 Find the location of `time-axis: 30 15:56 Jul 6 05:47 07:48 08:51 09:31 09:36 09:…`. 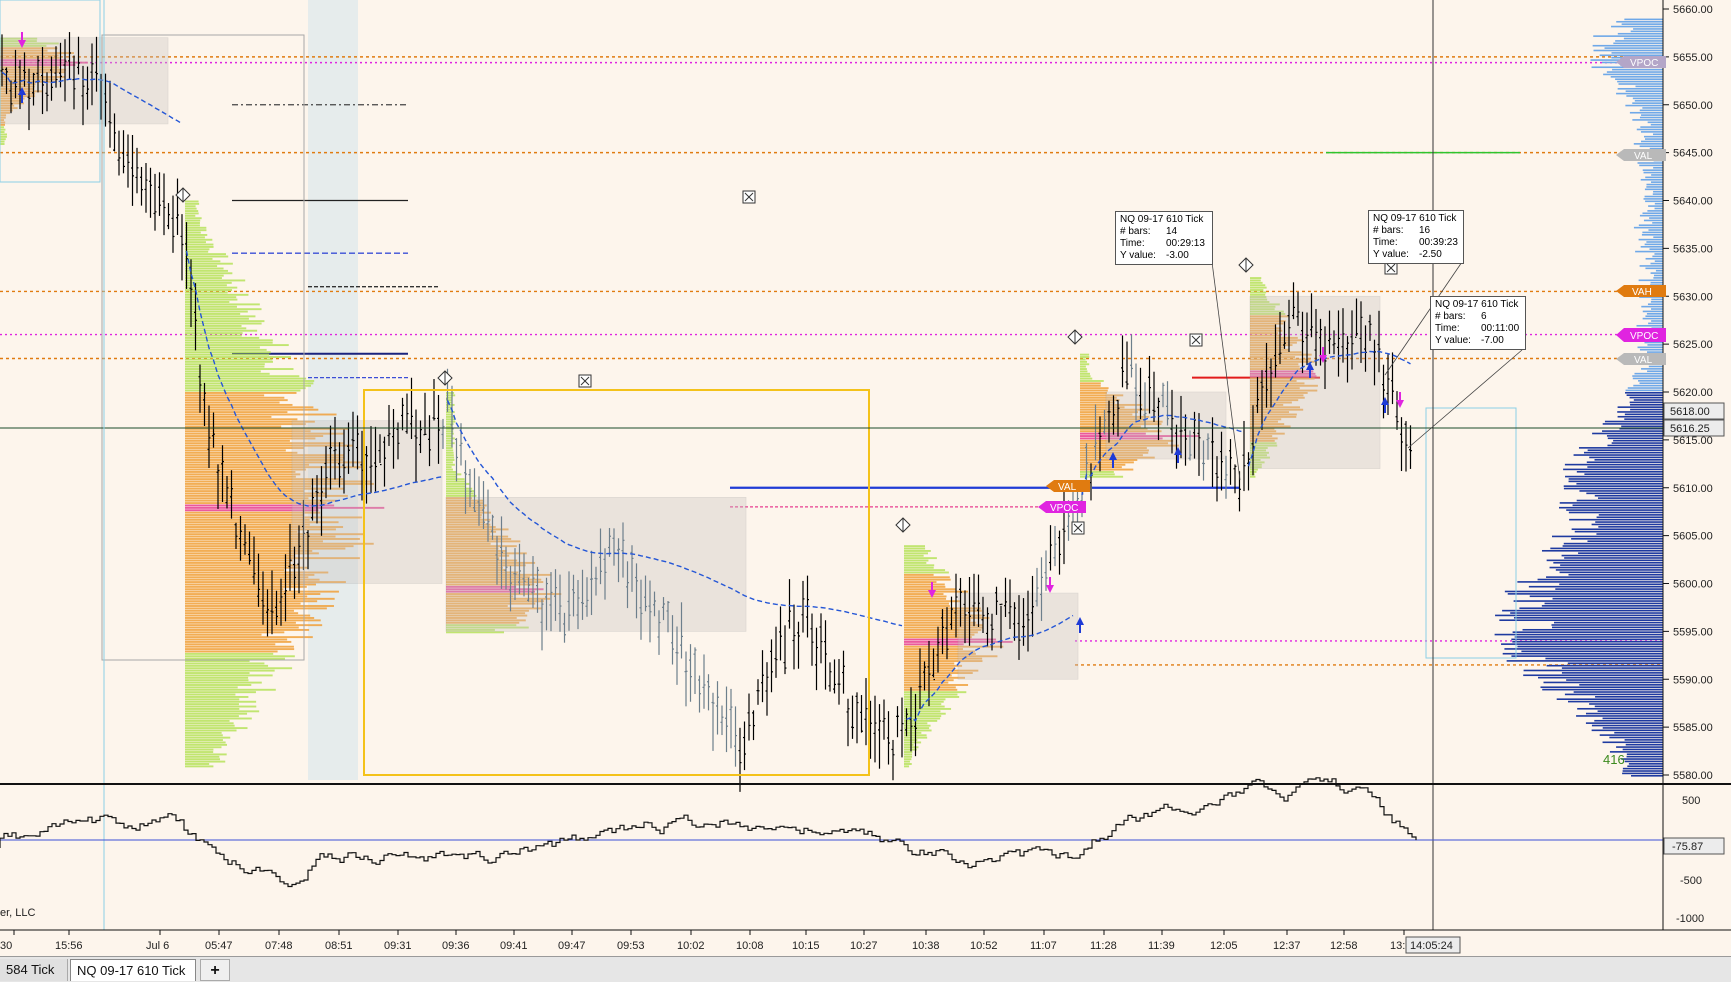

time-axis: 30 15:56 Jul 6 05:47 07:48 08:51 09:31 09:36 09:… is located at coordinates (709, 941).